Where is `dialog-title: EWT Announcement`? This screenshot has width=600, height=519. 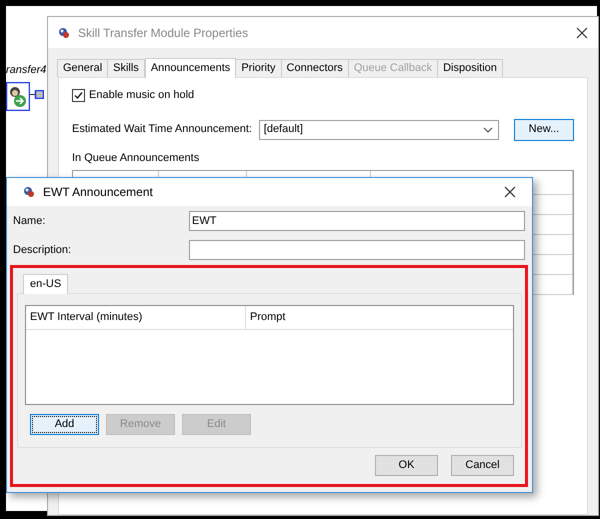 dialog-title: EWT Announcement is located at coordinates (98, 192).